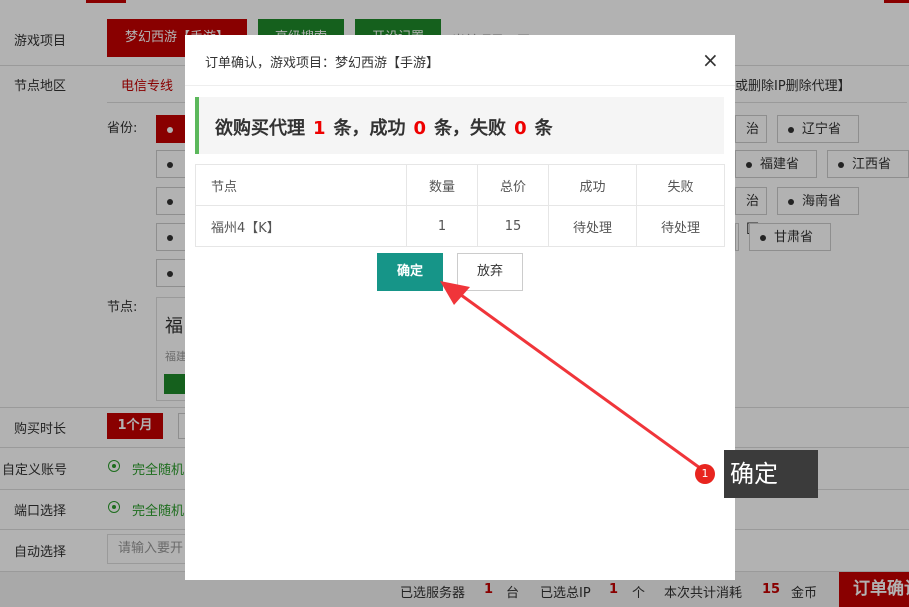 Image resolution: width=909 pixels, height=607 pixels. Describe the element at coordinates (771, 474) in the screenshot. I see `annotation-tooltip: 确定` at that location.